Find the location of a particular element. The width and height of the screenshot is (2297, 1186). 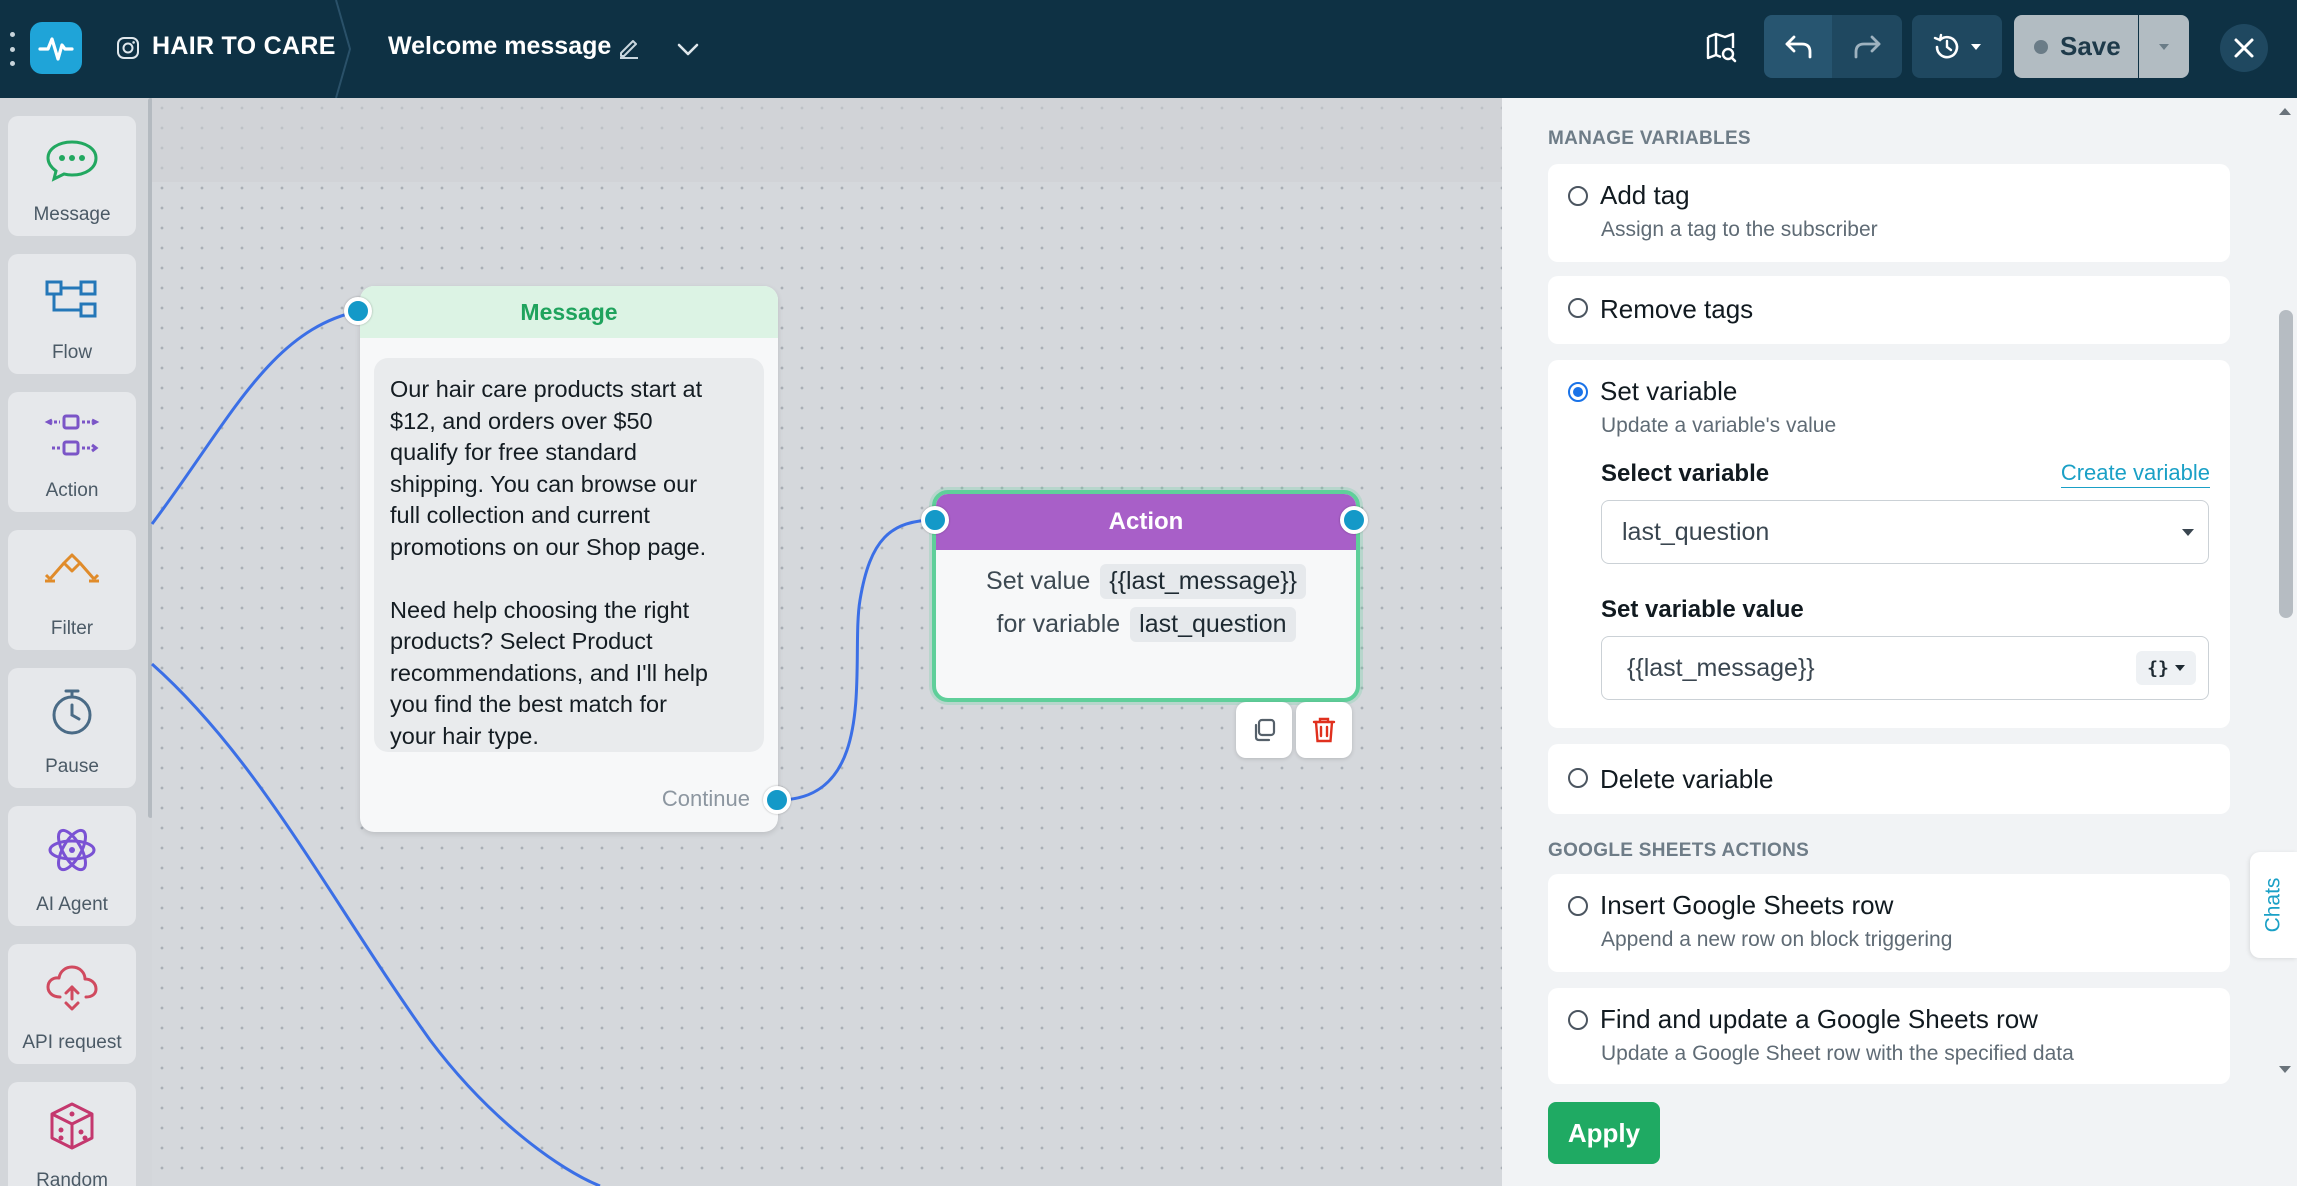

tool-label: Message is located at coordinates (72, 214).